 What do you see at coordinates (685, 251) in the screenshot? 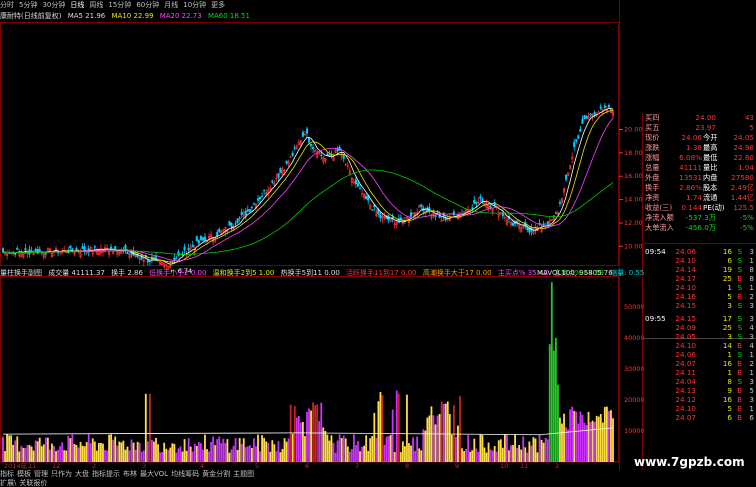
I see `tick-price: 24.06` at bounding box center [685, 251].